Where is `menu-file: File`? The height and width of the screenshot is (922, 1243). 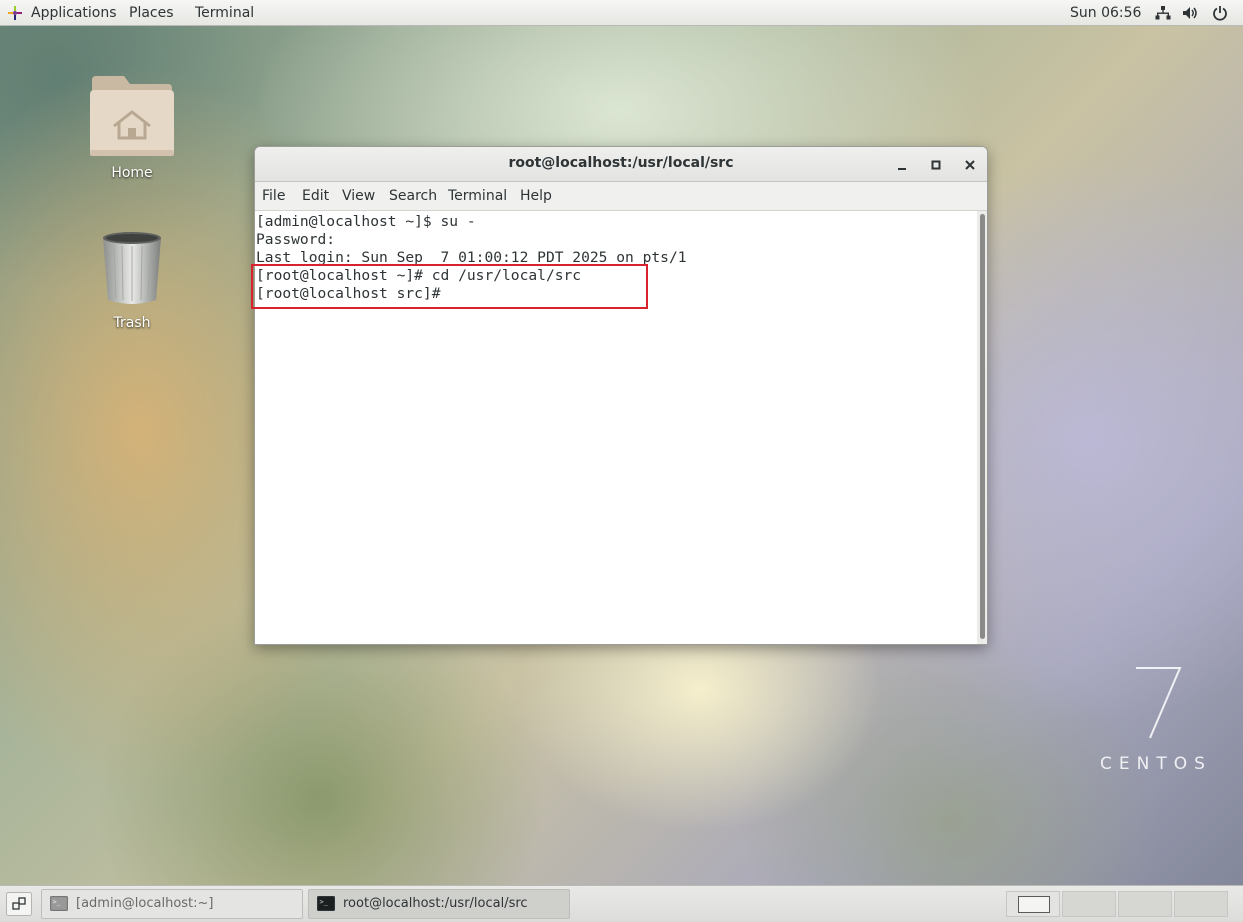 menu-file: File is located at coordinates (273, 196).